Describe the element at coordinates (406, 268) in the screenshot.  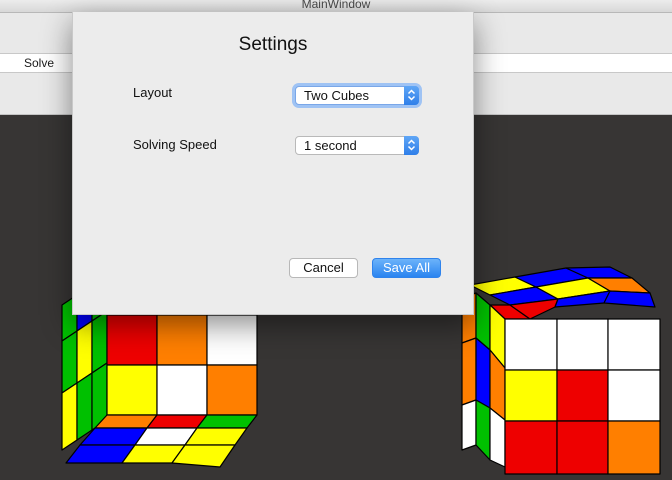
I see `save-all-button: Save All` at that location.